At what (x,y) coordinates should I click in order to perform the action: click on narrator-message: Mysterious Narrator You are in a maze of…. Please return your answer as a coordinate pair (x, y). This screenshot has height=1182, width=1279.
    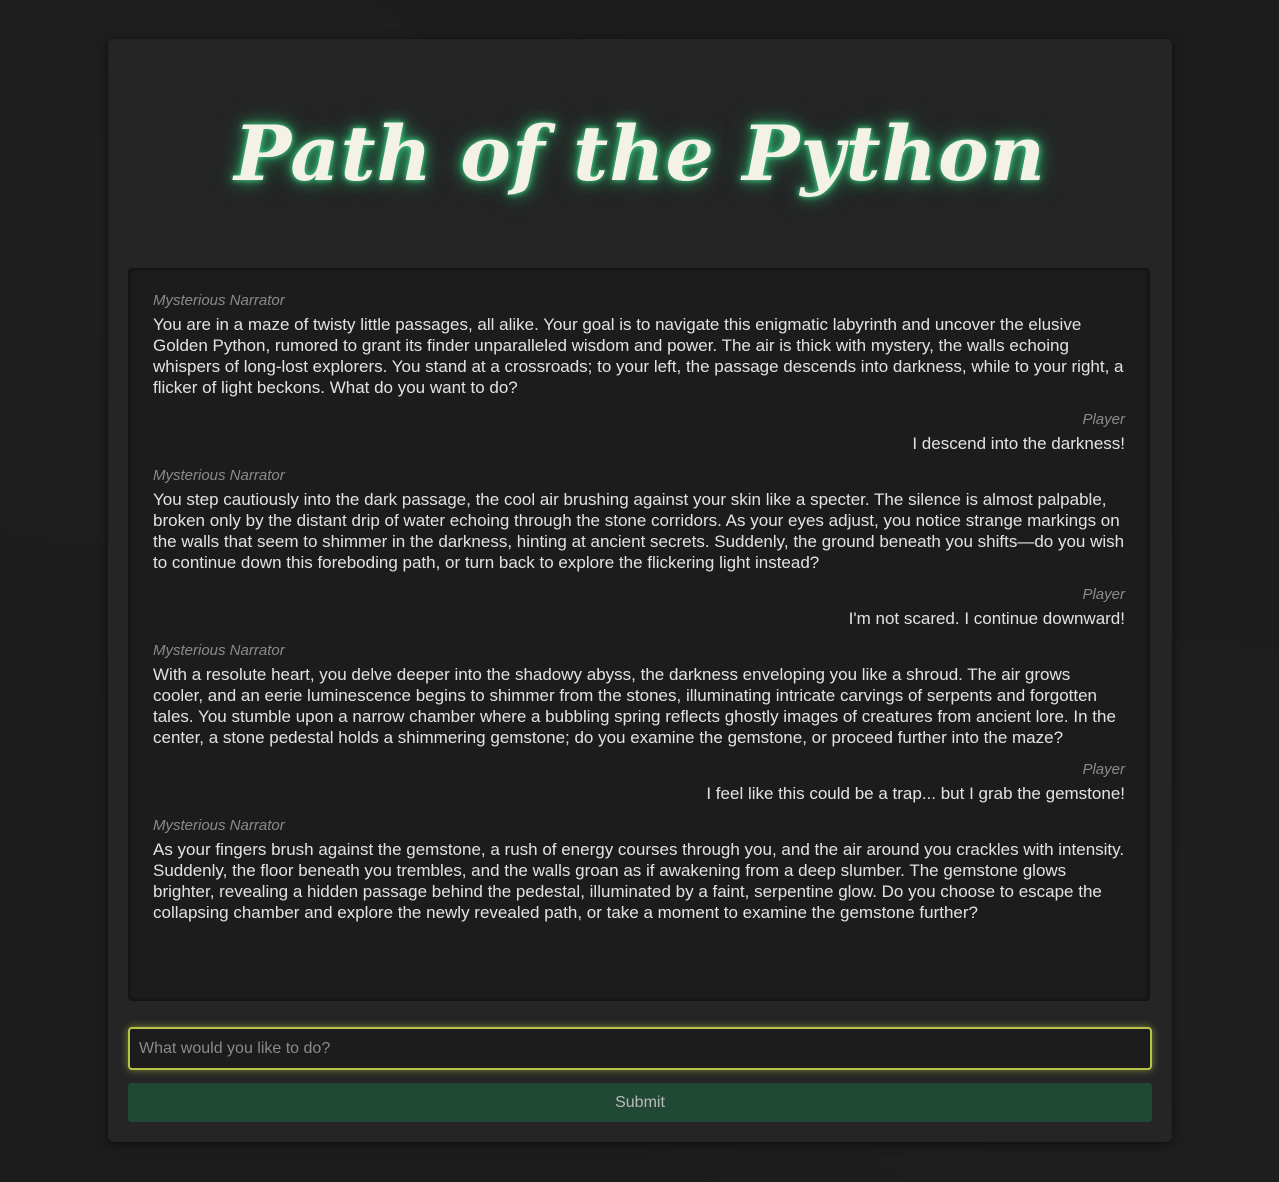
    Looking at the image, I should click on (639, 344).